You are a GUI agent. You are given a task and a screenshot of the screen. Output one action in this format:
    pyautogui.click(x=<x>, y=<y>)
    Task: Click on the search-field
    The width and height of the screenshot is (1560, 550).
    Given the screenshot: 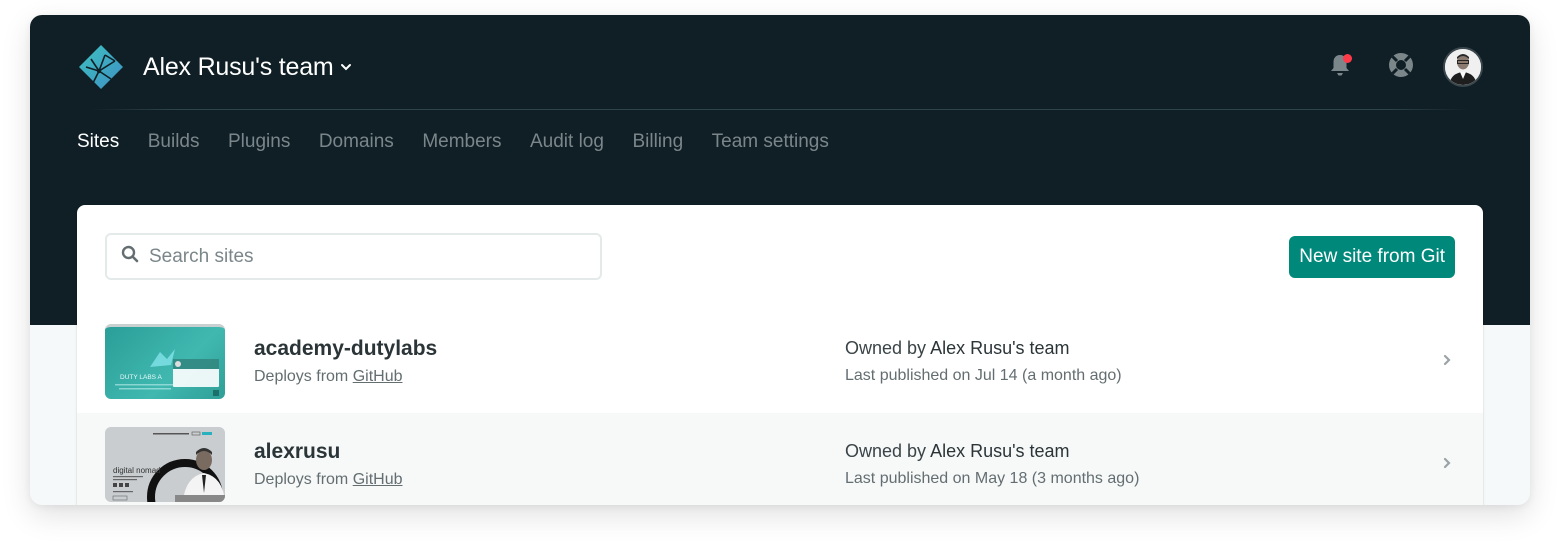 What is the action you would take?
    pyautogui.click(x=353, y=256)
    